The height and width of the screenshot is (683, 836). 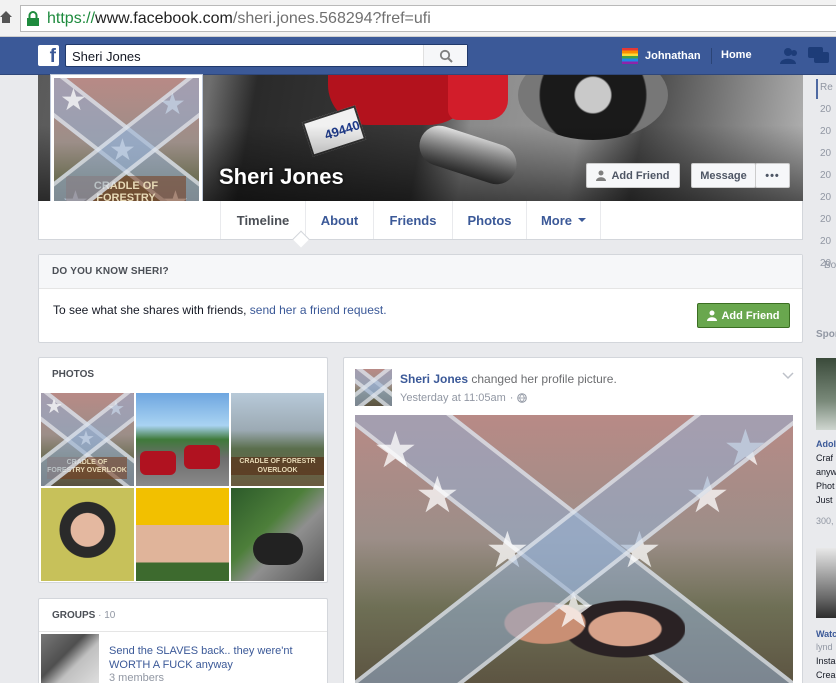 I want to click on tab-timeline: Timeline, so click(x=262, y=220).